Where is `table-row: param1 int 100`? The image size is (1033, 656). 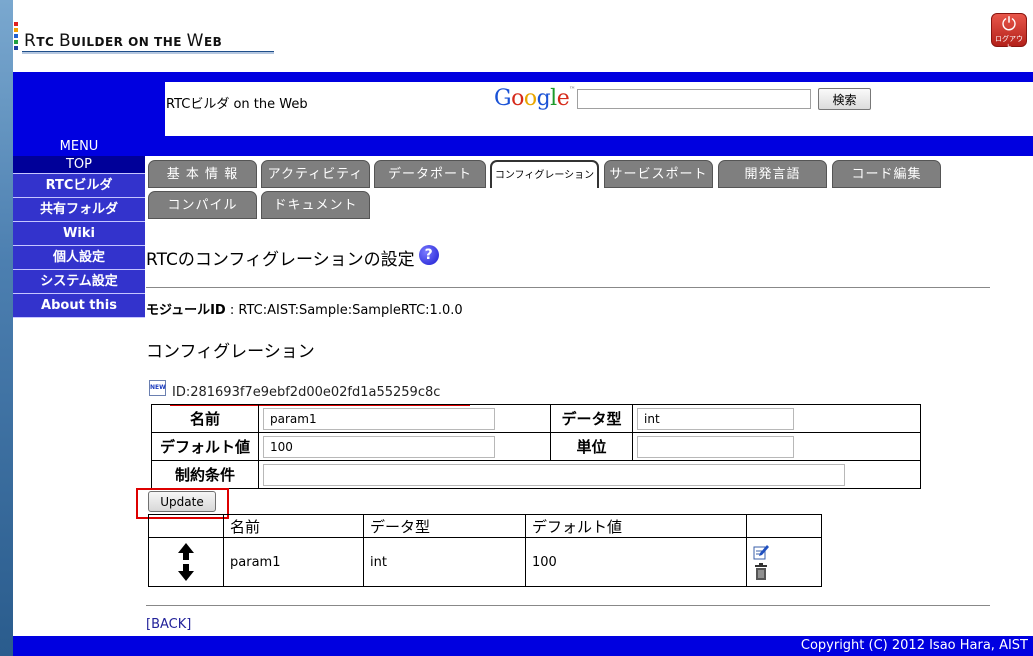
table-row: param1 int 100 is located at coordinates (485, 562).